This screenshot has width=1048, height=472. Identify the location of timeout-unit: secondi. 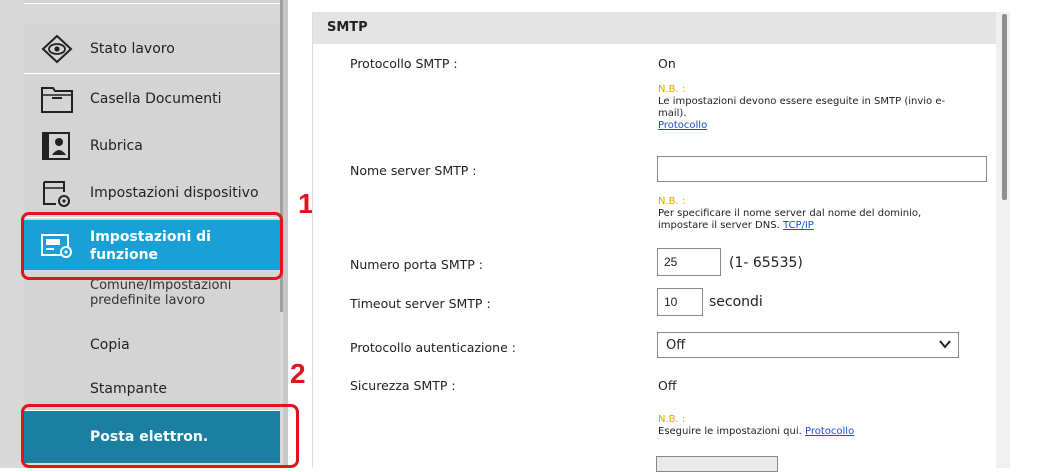
(736, 302).